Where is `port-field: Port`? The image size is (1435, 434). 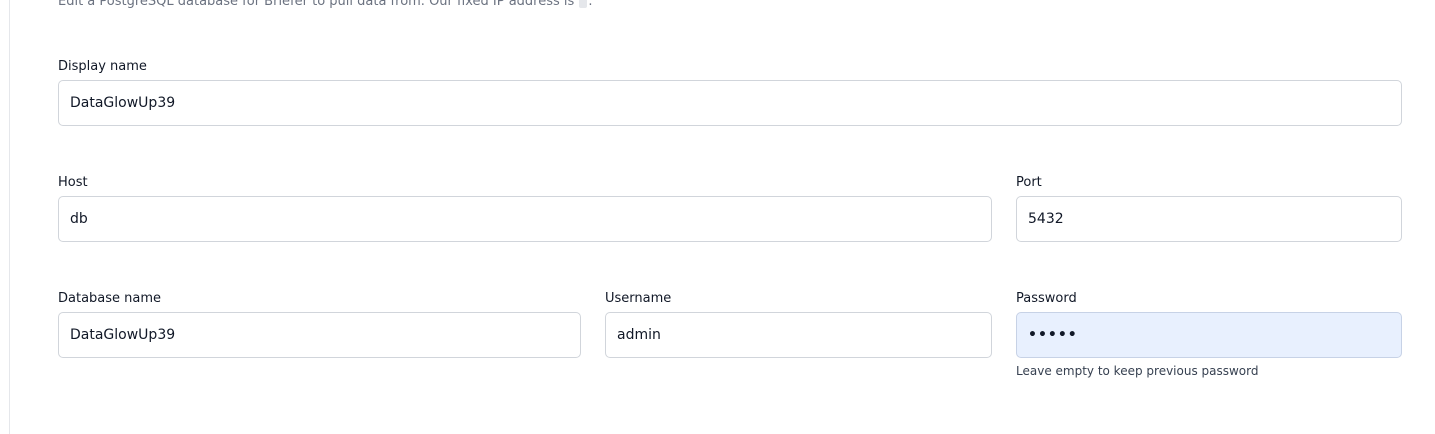
port-field: Port is located at coordinates (1209, 209).